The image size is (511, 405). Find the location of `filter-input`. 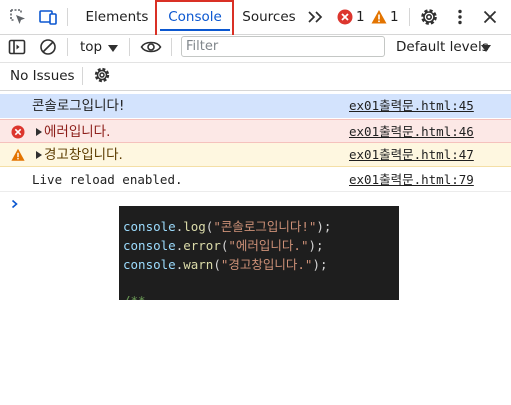

filter-input is located at coordinates (281, 46).